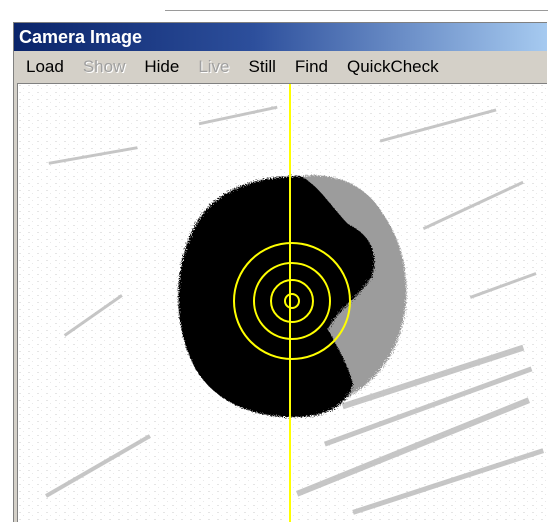 Image resolution: width=548 pixels, height=523 pixels. I want to click on menu-item-quickcheck: QuickCheck, so click(393, 67).